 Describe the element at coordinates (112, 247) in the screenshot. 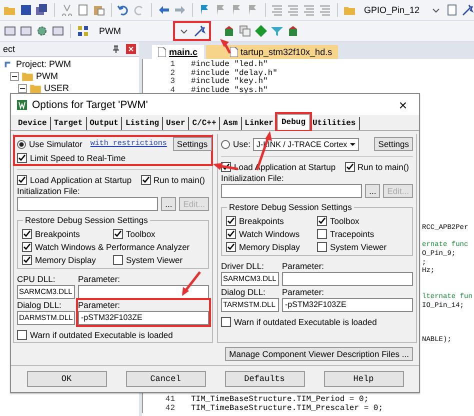

I see `checkbox-label: Watch Windows & Performance Analyzer` at that location.